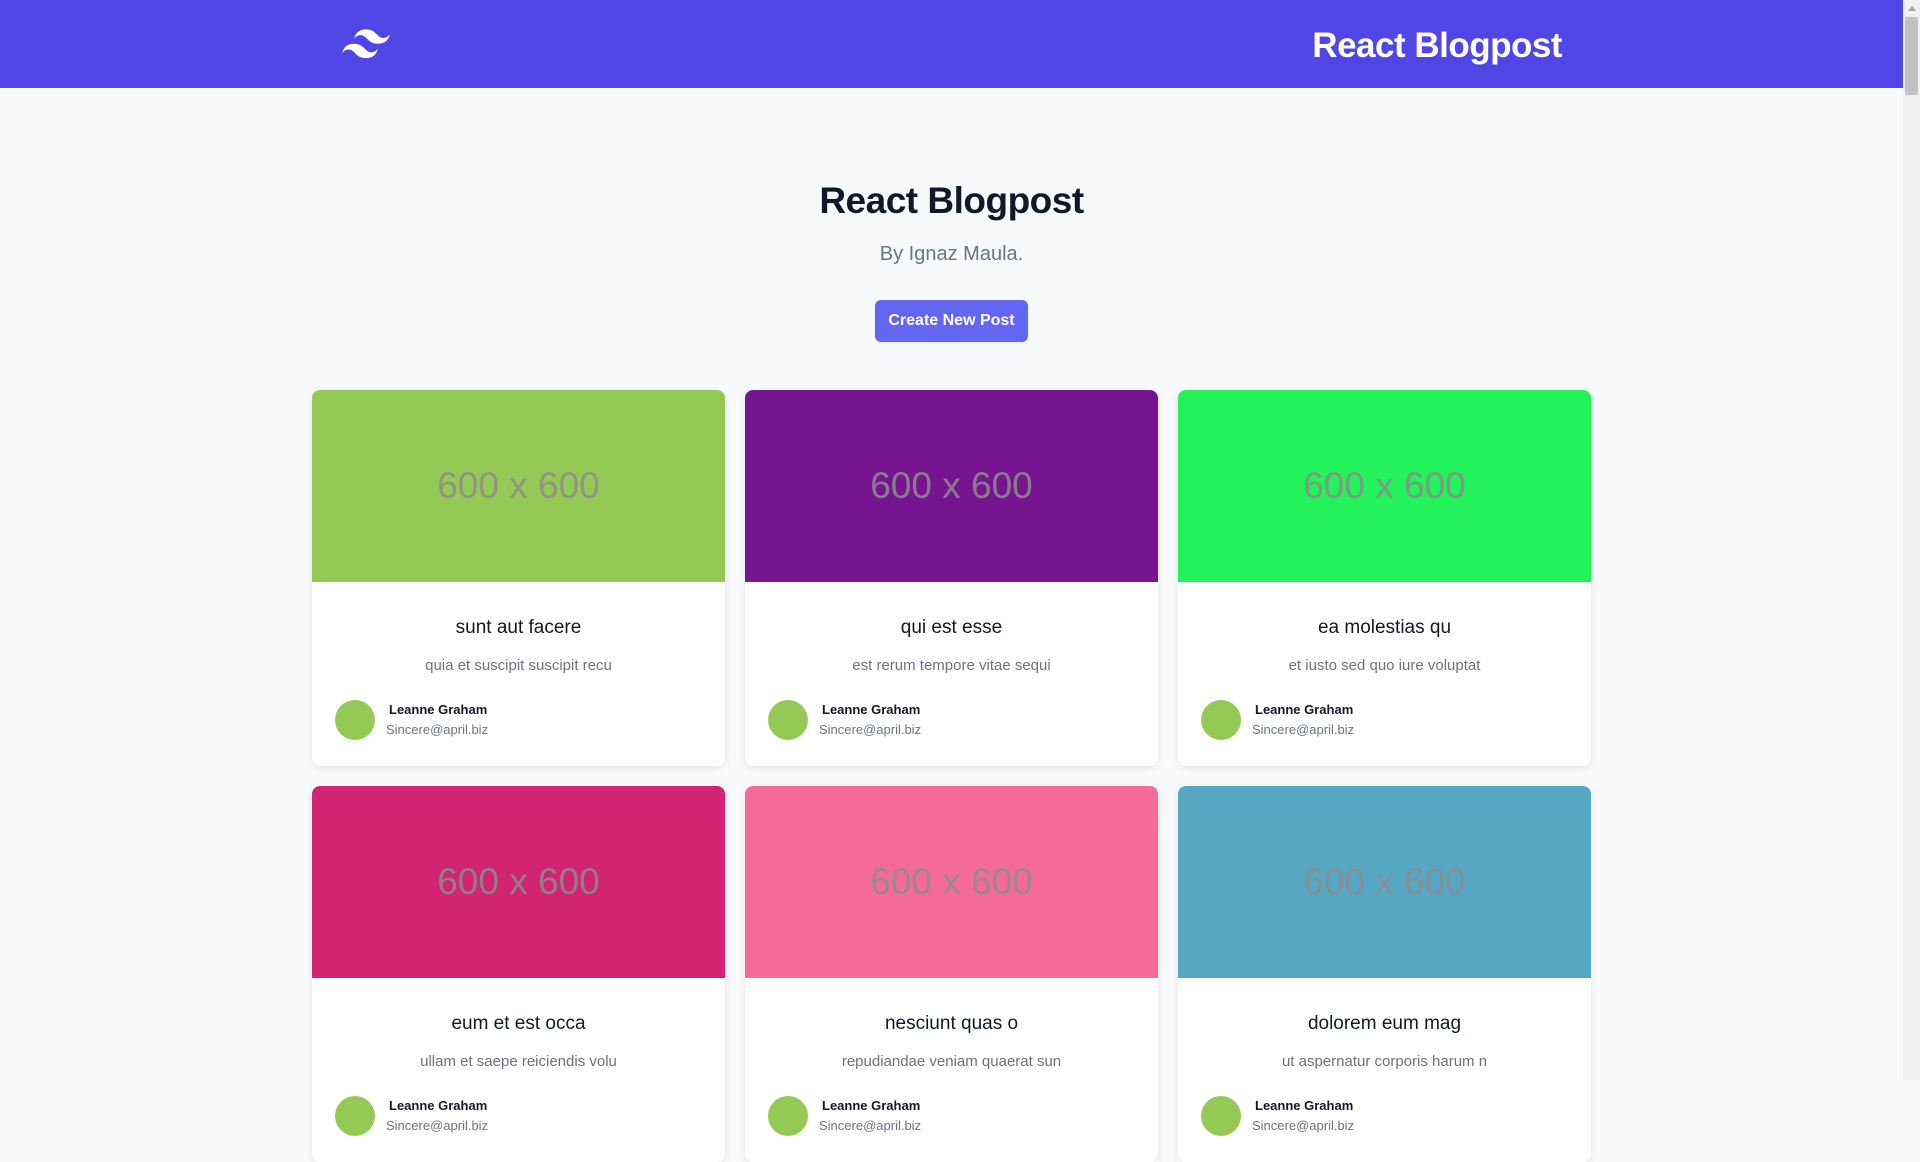 The height and width of the screenshot is (1162, 1920). Describe the element at coordinates (518, 1024) in the screenshot. I see `post-title: eum et est occa` at that location.